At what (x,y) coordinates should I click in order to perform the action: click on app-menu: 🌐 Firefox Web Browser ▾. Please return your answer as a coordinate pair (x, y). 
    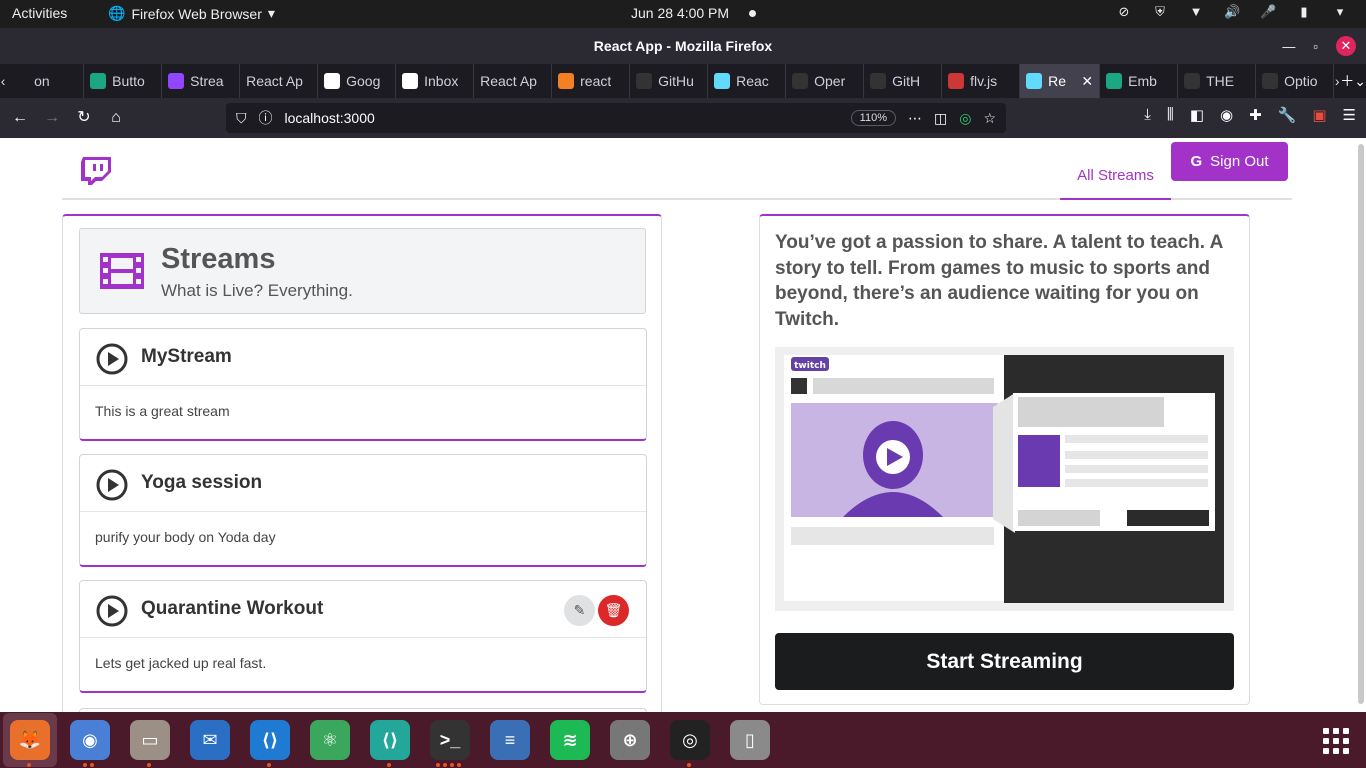
    Looking at the image, I should click on (191, 13).